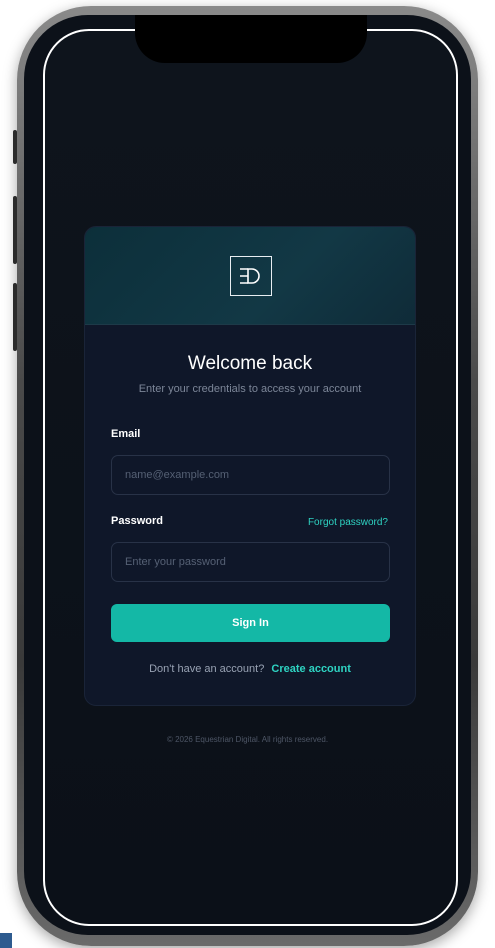 This screenshot has height=948, width=495. Describe the element at coordinates (250, 363) in the screenshot. I see `page-title: Welcome back` at that location.